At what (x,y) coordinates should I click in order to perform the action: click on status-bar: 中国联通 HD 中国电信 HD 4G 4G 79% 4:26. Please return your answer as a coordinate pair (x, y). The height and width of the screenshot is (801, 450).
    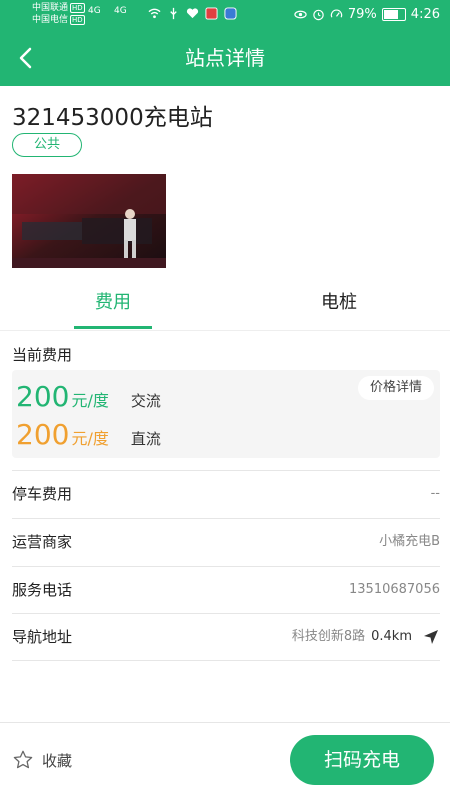
    Looking at the image, I should click on (225, 15).